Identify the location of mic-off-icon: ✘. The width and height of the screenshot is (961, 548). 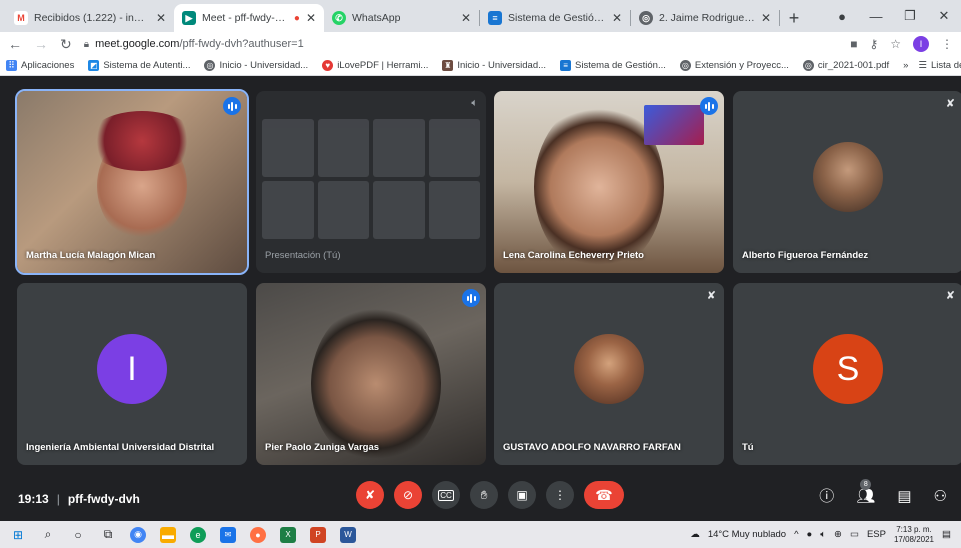
(370, 495).